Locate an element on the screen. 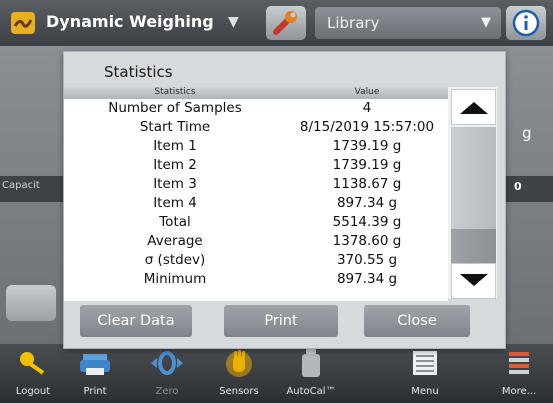 This screenshot has height=403, width=553. table-row: Item 1 1739.19 g is located at coordinates (256, 147).